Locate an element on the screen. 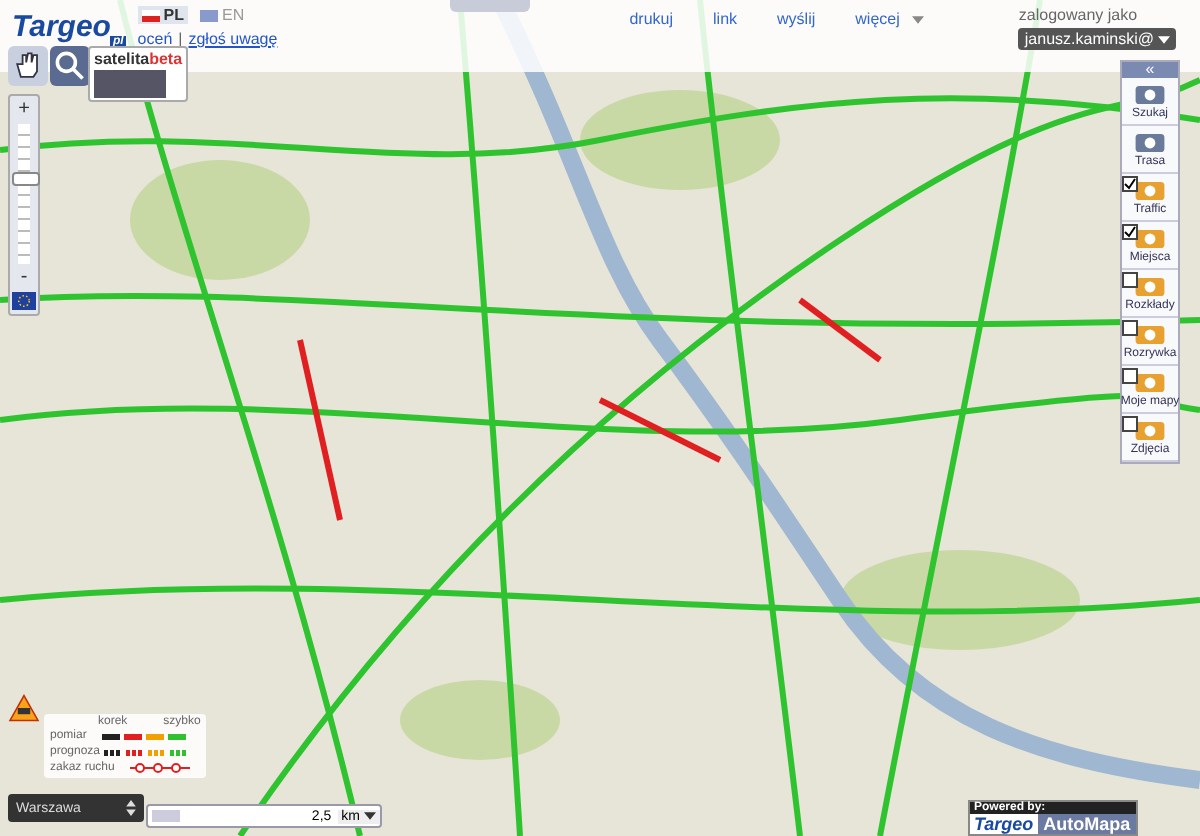 Image resolution: width=1200 pixels, height=836 pixels. eu-flag-icon is located at coordinates (24, 301).